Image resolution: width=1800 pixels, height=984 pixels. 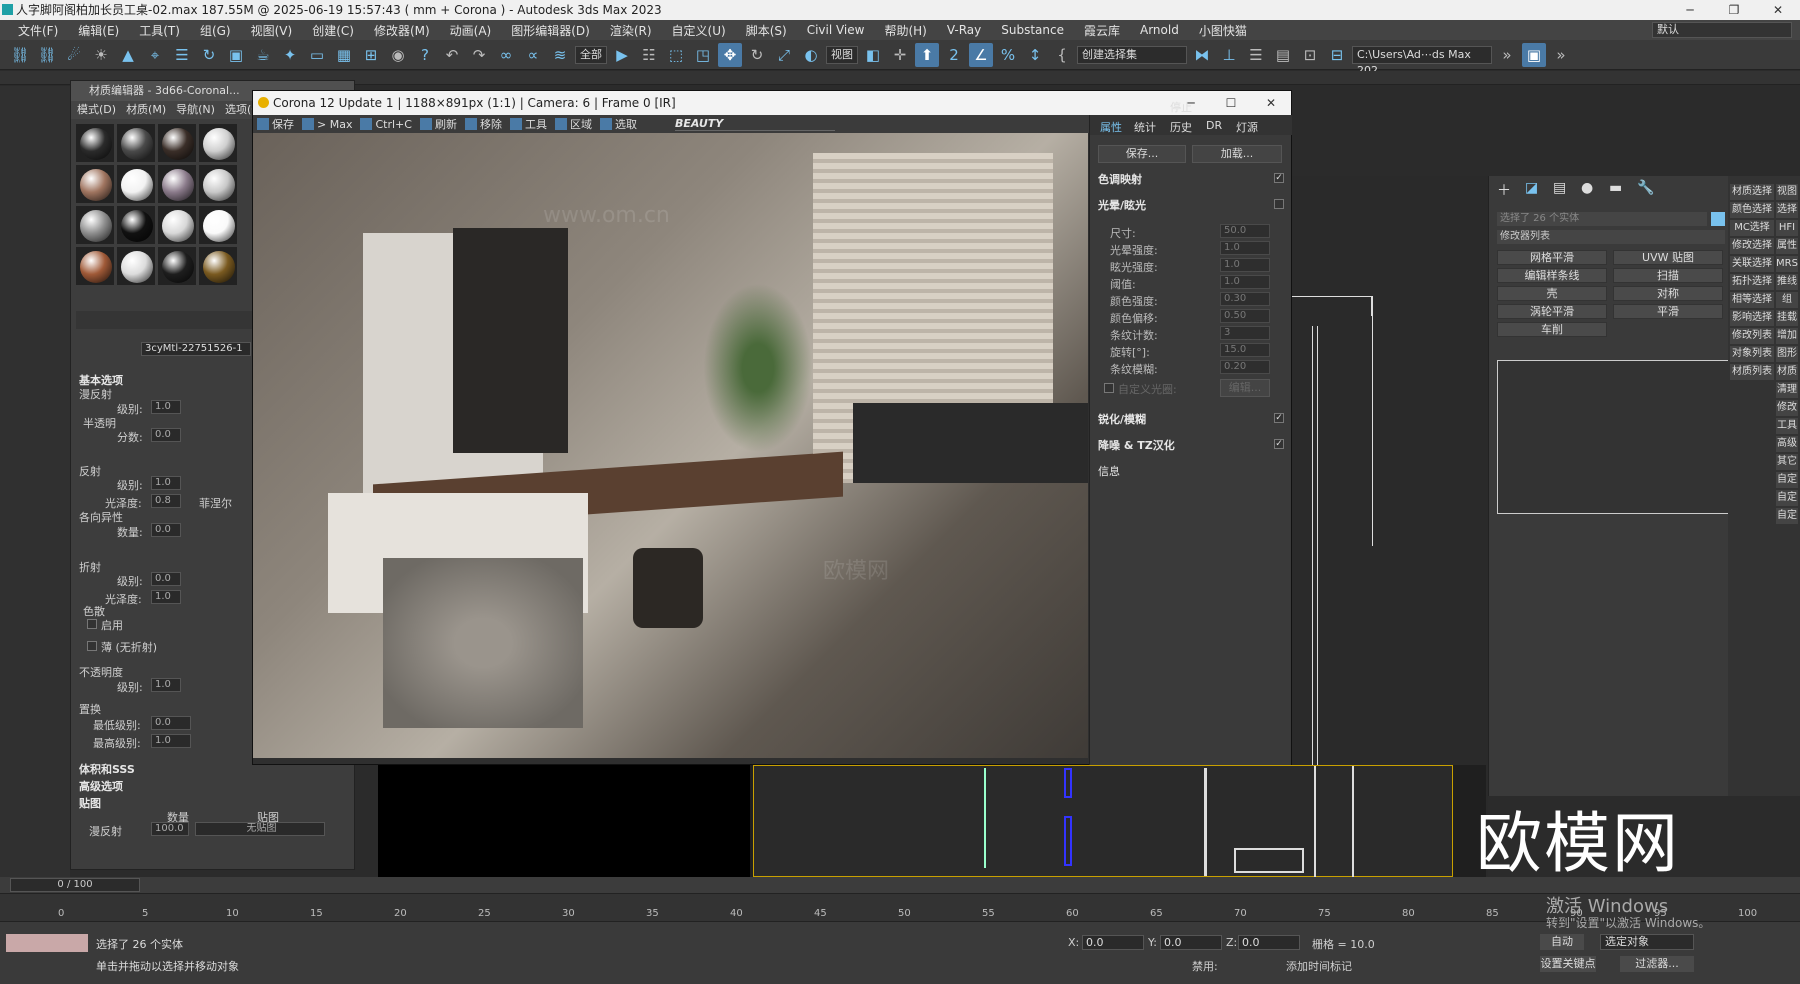 What do you see at coordinates (1507, 55) in the screenshot?
I see `expand-icon: »` at bounding box center [1507, 55].